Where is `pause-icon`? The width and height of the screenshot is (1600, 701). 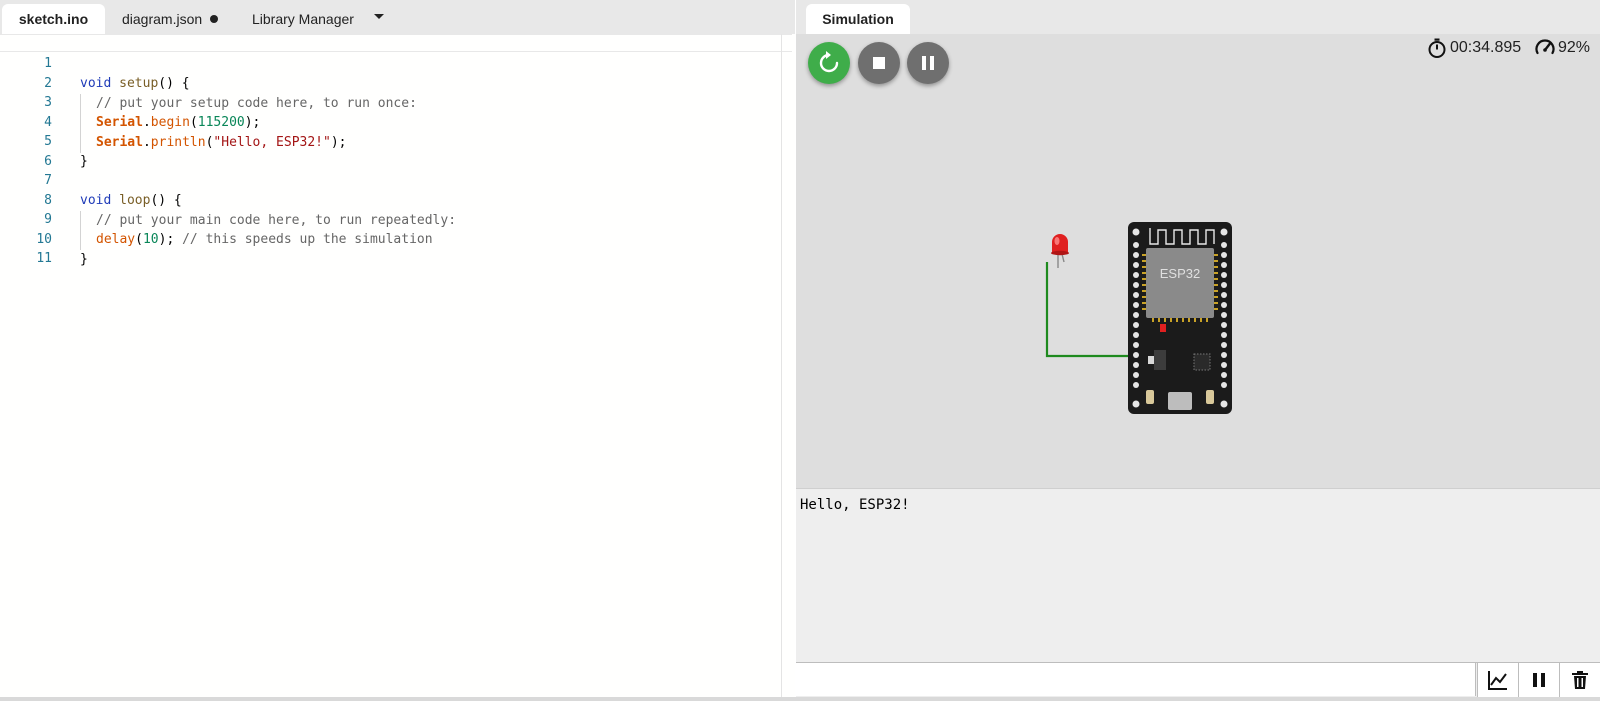 pause-icon is located at coordinates (1539, 680).